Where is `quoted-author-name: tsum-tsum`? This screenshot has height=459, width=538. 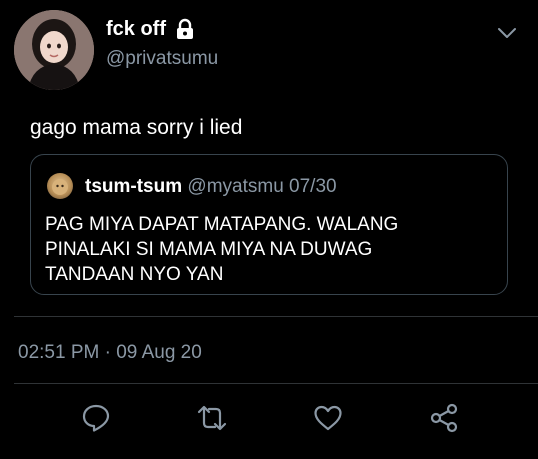
quoted-author-name: tsum-tsum is located at coordinates (134, 186).